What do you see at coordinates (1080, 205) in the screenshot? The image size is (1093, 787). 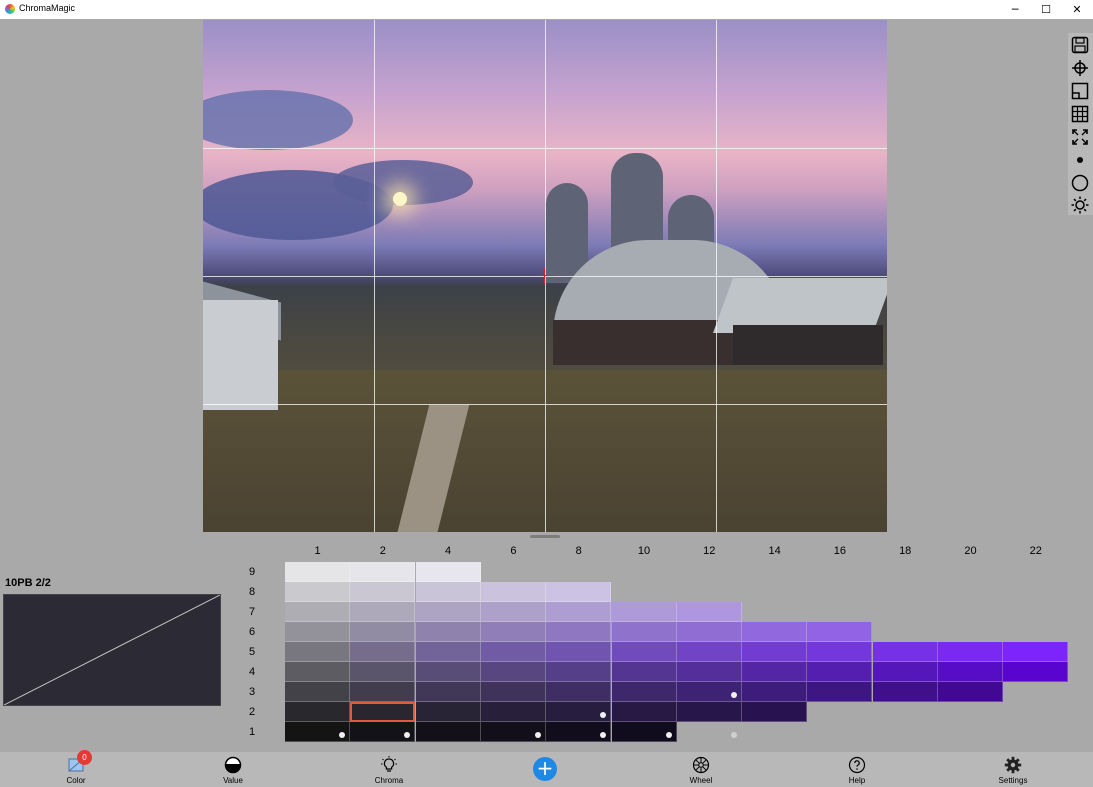 I see `brightness-icon` at bounding box center [1080, 205].